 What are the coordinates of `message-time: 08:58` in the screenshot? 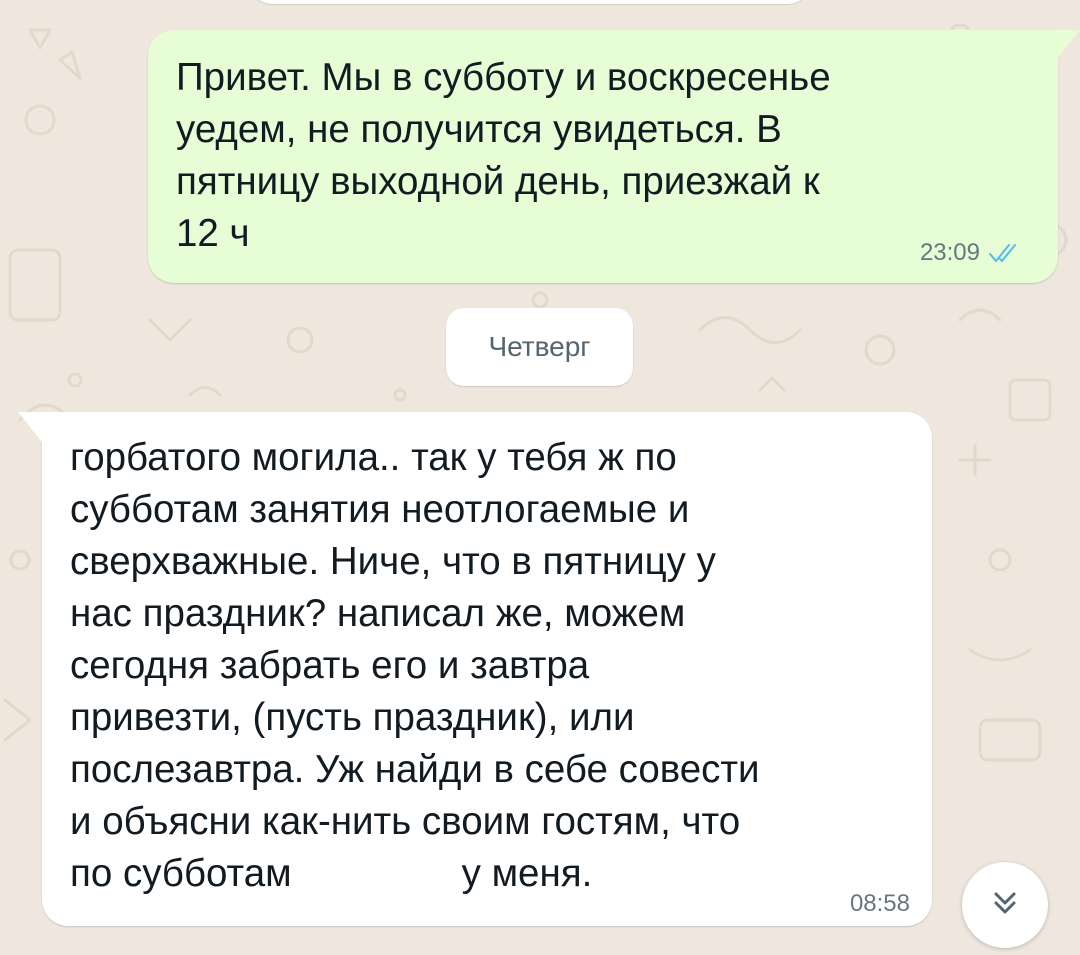 It's located at (879, 903).